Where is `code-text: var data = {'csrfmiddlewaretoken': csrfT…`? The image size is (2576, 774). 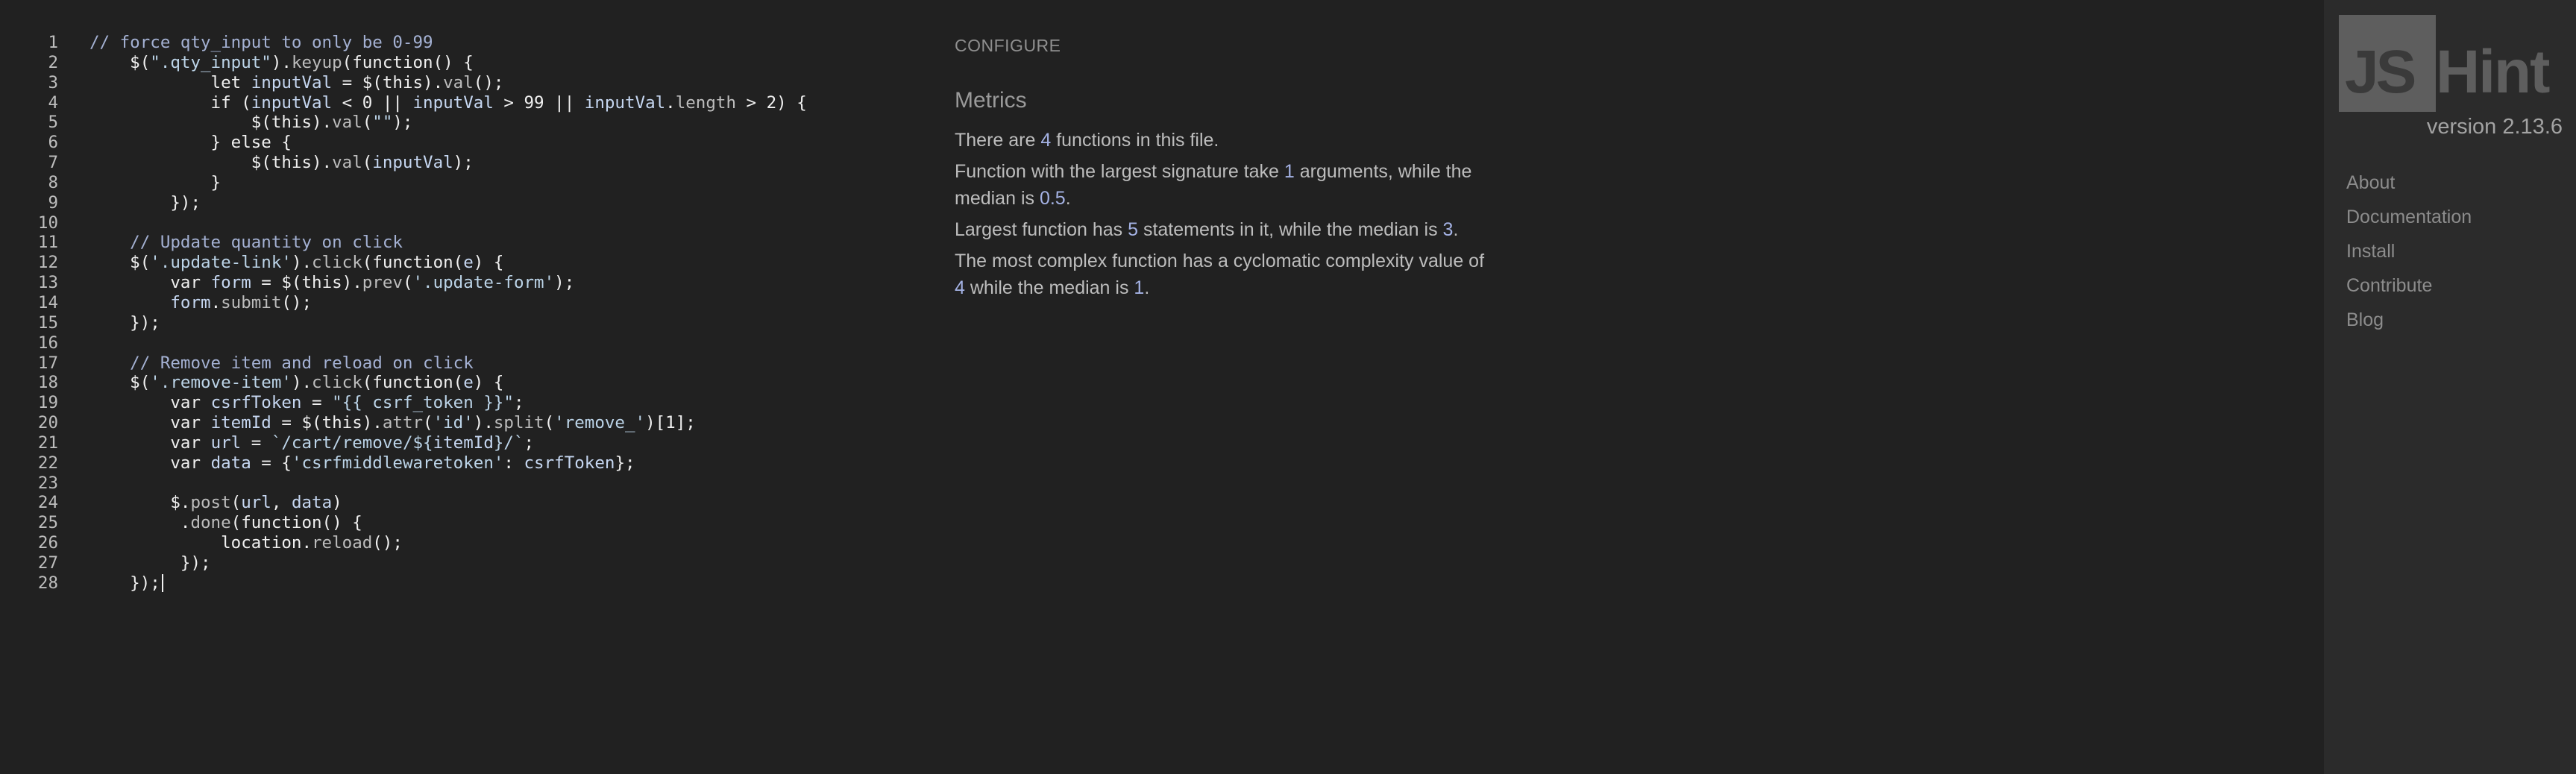
code-text: var data = {'csrfmiddlewaretoken': csrfT… is located at coordinates (362, 463).